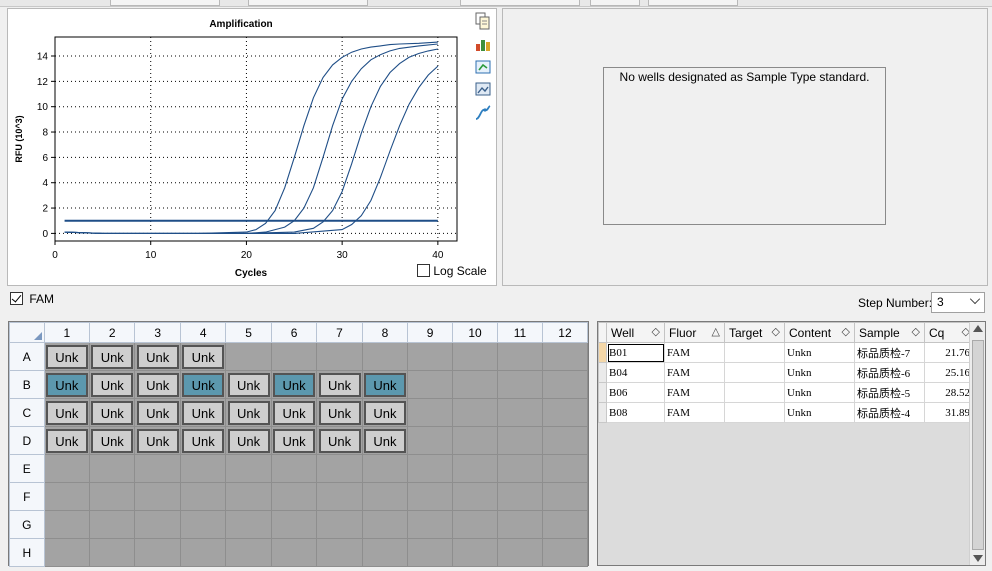 This screenshot has width=992, height=571. What do you see at coordinates (66, 412) in the screenshot?
I see `well-content-C1: Unk` at bounding box center [66, 412].